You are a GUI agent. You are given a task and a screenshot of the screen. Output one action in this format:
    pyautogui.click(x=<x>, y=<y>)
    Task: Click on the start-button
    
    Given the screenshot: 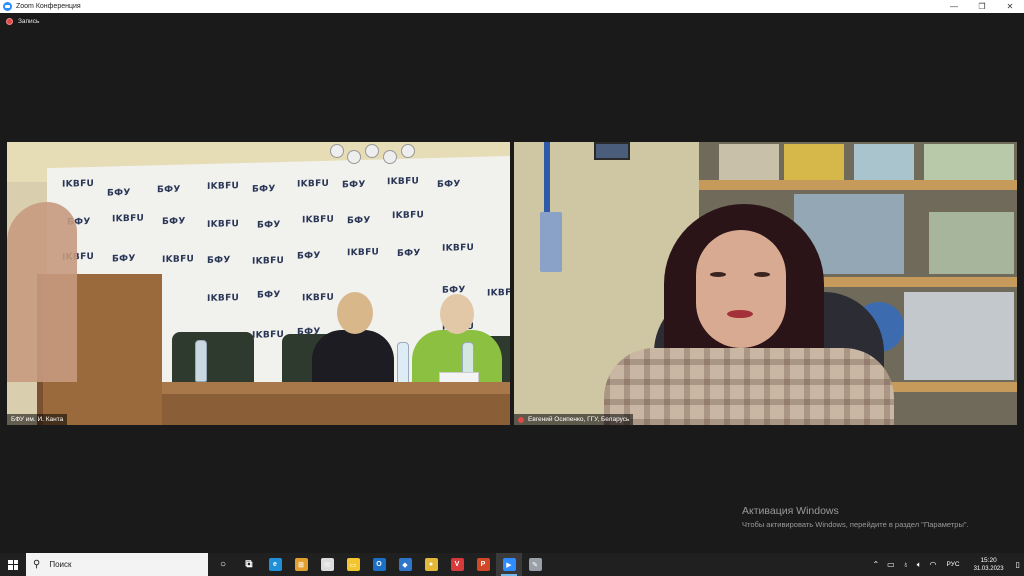 What is the action you would take?
    pyautogui.click(x=13, y=564)
    